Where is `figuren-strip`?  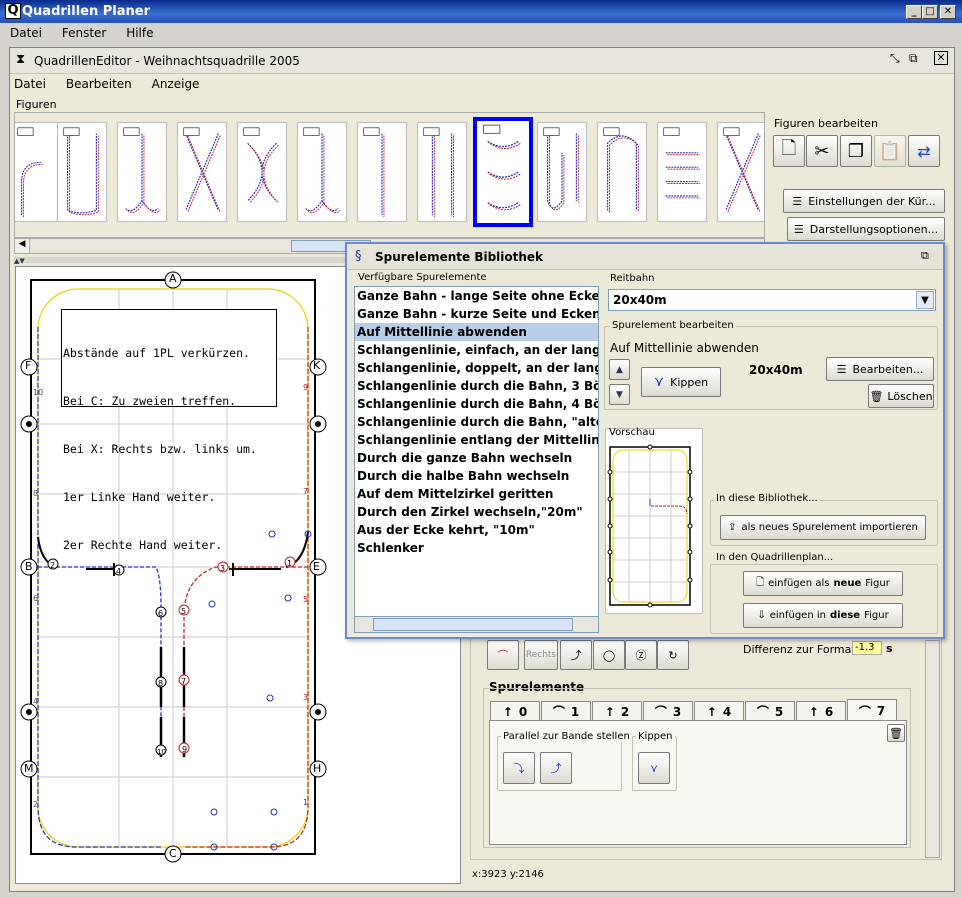
figuren-strip is located at coordinates (389, 175).